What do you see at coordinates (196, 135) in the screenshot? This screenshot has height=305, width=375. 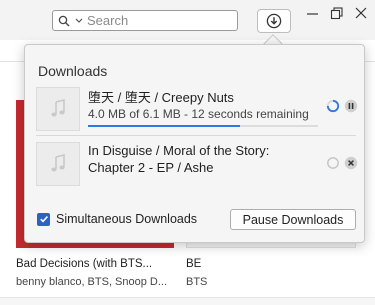 I see `item-divider` at bounding box center [196, 135].